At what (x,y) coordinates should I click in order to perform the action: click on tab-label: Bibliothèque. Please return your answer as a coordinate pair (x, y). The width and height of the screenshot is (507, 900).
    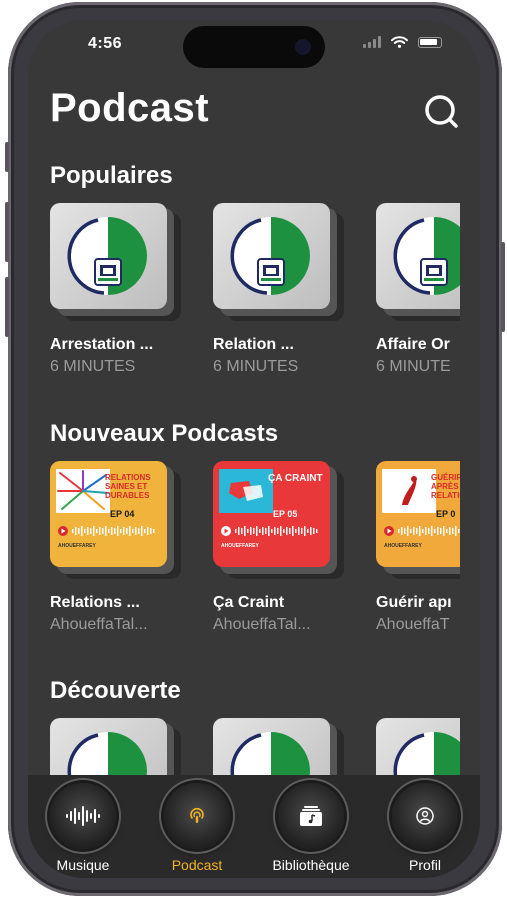
    Looking at the image, I should click on (311, 865).